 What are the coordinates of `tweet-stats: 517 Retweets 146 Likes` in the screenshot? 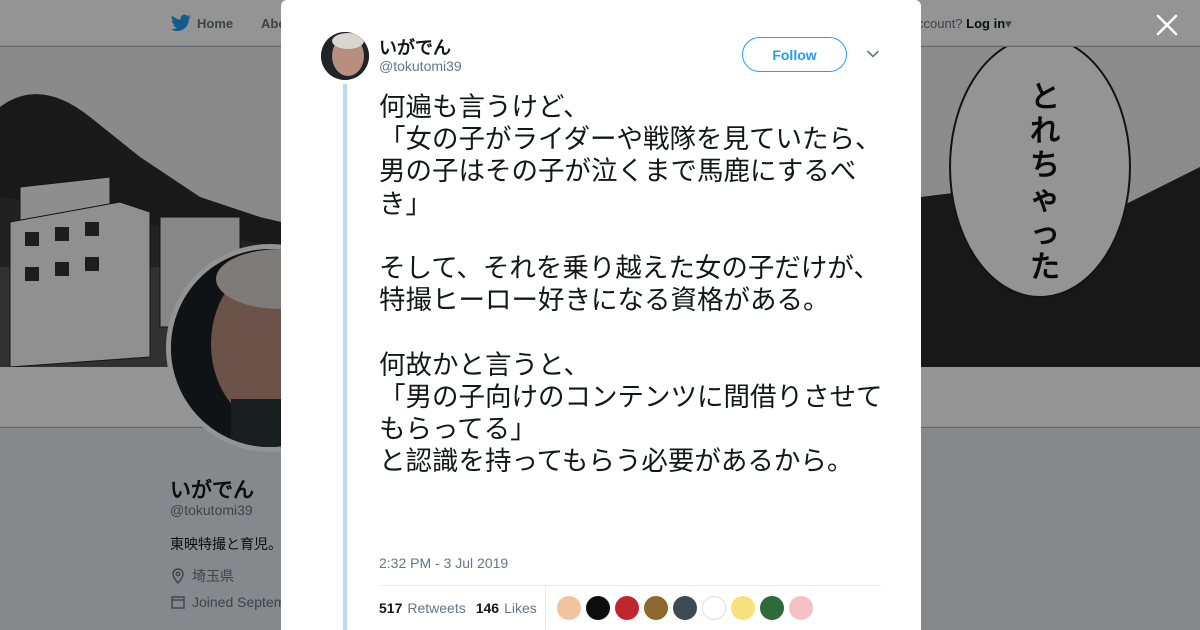 It's located at (458, 608).